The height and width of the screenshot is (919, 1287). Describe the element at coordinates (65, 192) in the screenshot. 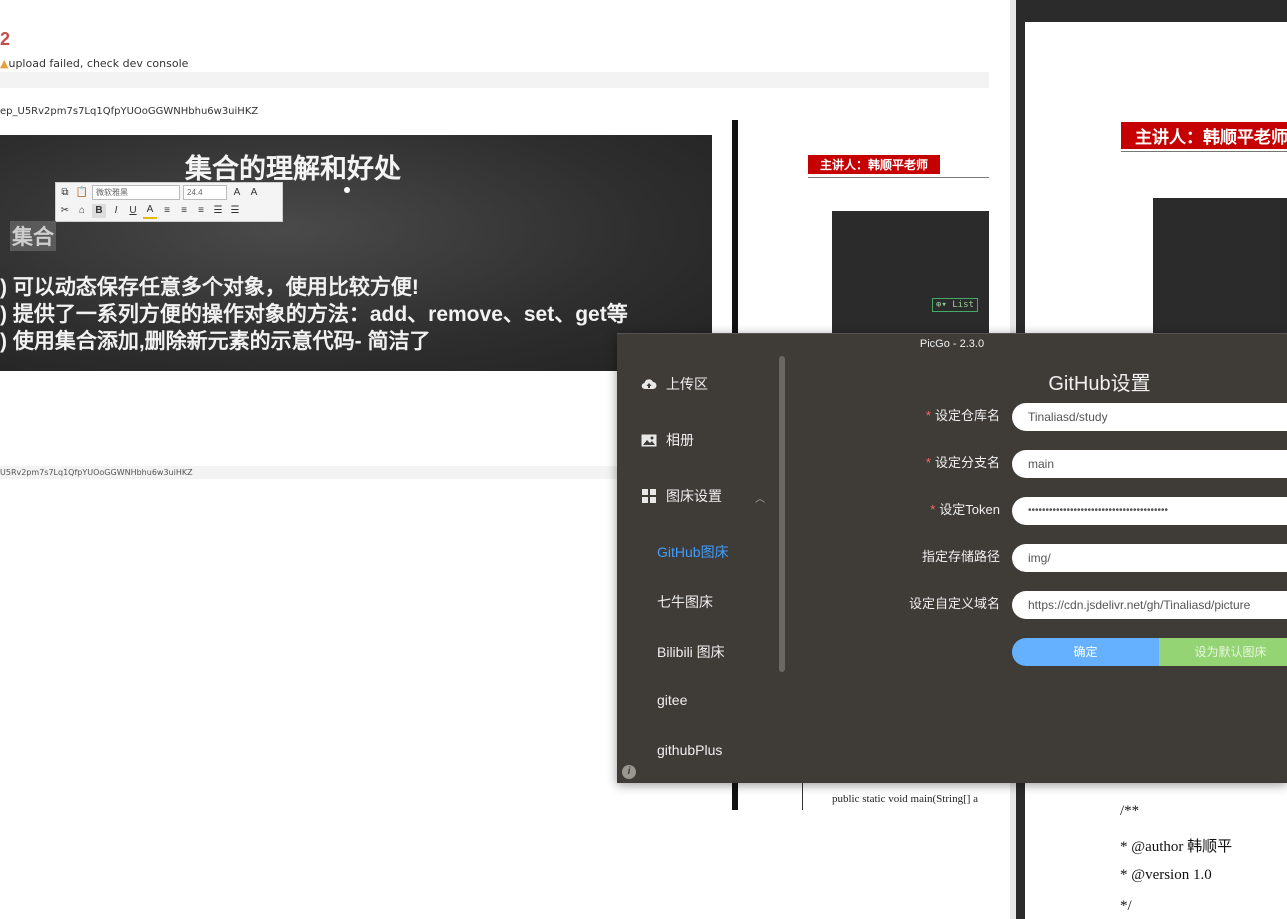

I see `copy-icon: ⧉` at that location.